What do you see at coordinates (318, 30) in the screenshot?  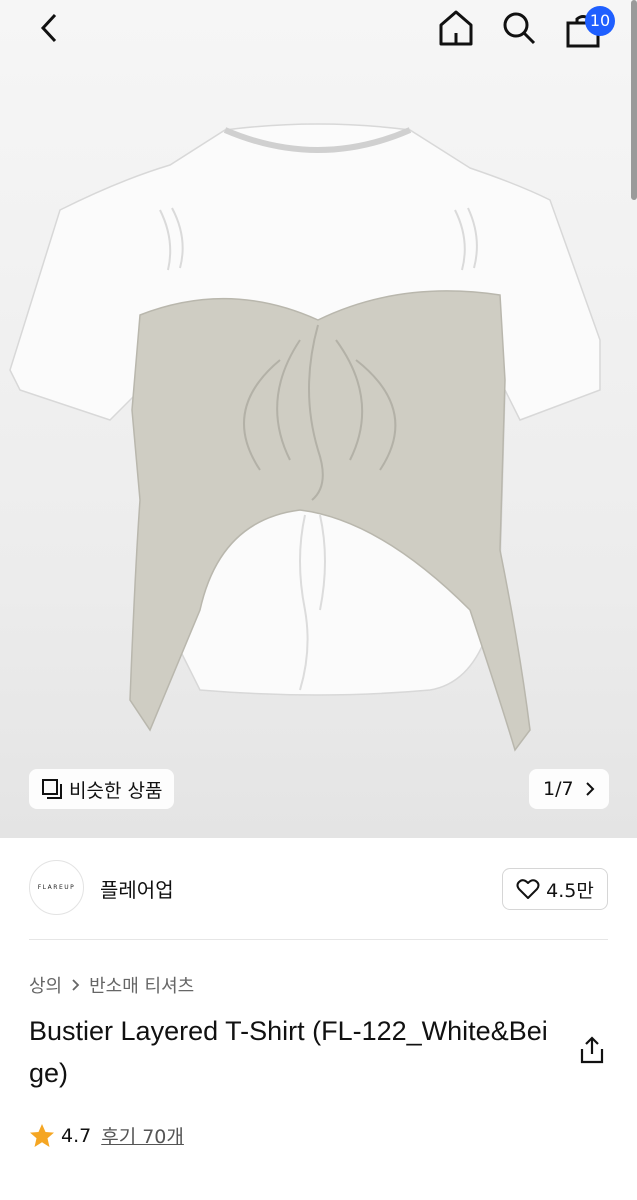 I see `top-navigation-bar: 10` at bounding box center [318, 30].